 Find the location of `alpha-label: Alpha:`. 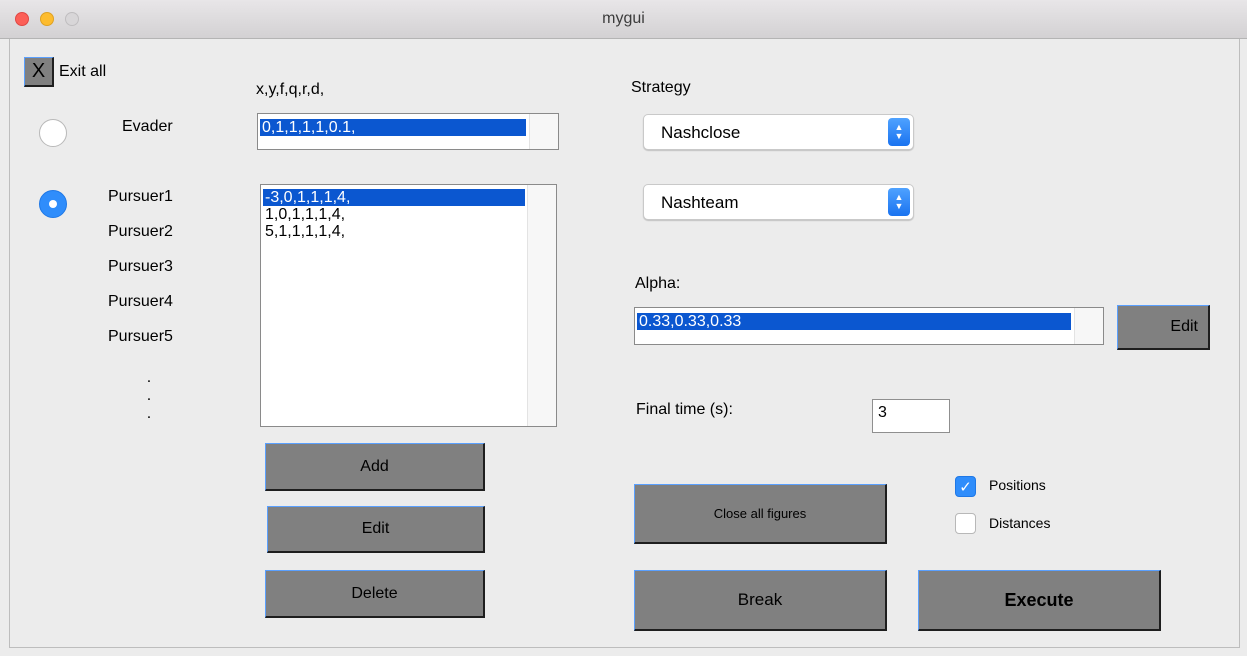

alpha-label: Alpha: is located at coordinates (658, 283).